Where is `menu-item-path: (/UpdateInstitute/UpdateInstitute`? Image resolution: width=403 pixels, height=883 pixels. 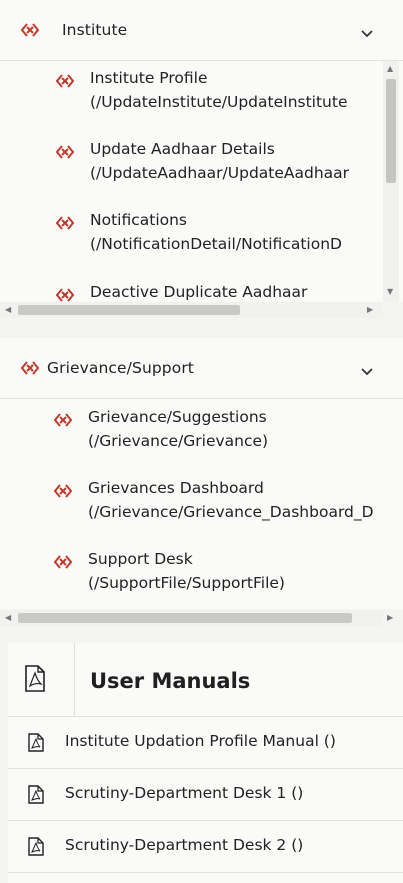 menu-item-path: (/UpdateInstitute/UpdateInstitute is located at coordinates (219, 102).